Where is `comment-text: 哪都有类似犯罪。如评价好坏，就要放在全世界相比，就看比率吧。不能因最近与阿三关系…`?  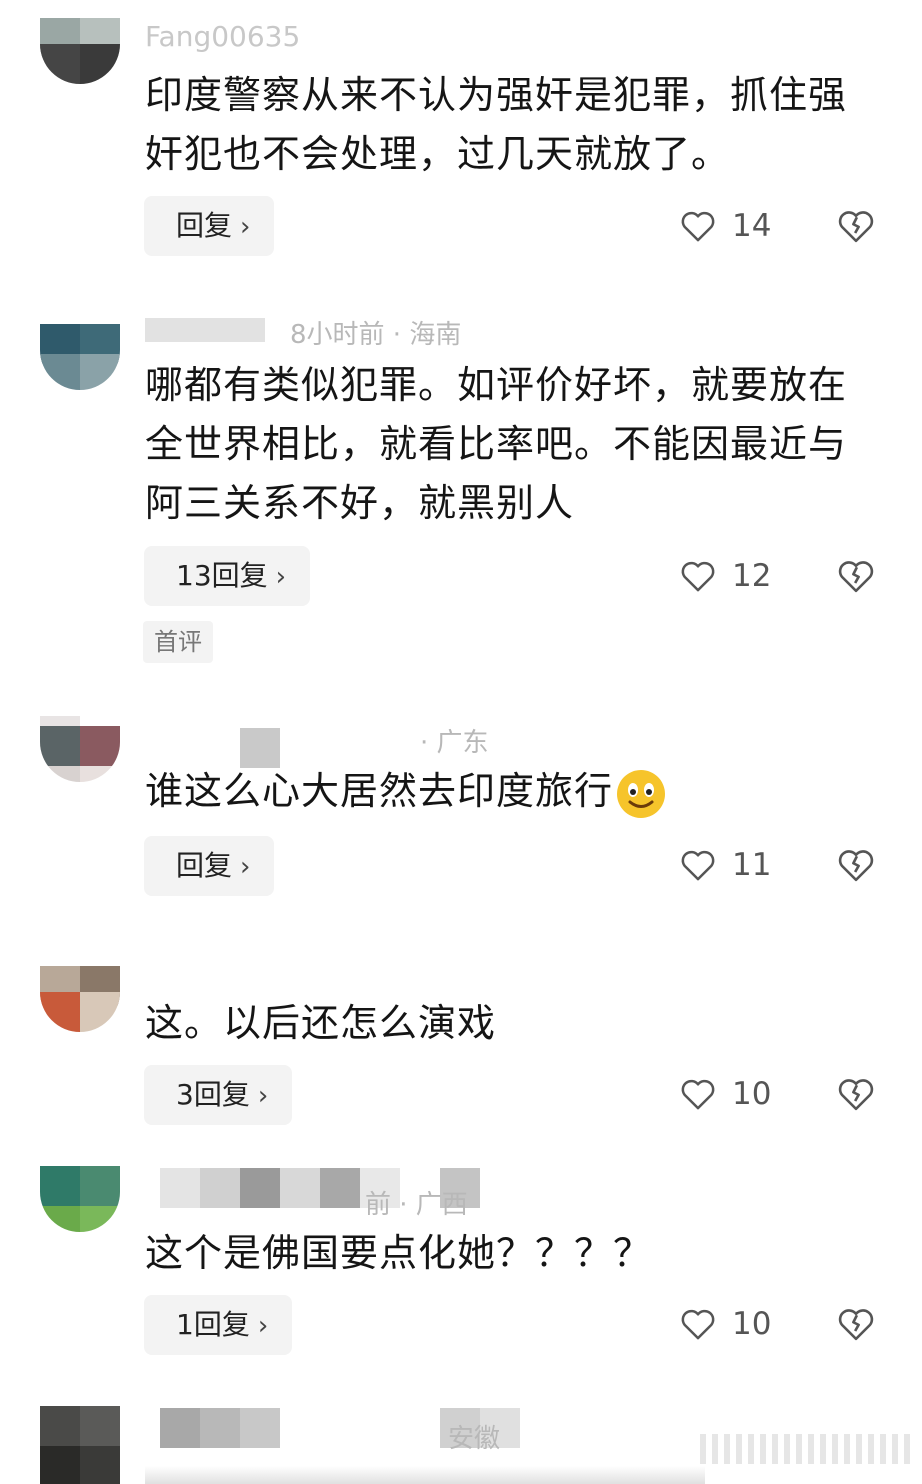 comment-text: 哪都有类似犯罪。如评价好坏，就要放在全世界相比，就看比率吧。不能因最近与阿三关系… is located at coordinates (496, 444).